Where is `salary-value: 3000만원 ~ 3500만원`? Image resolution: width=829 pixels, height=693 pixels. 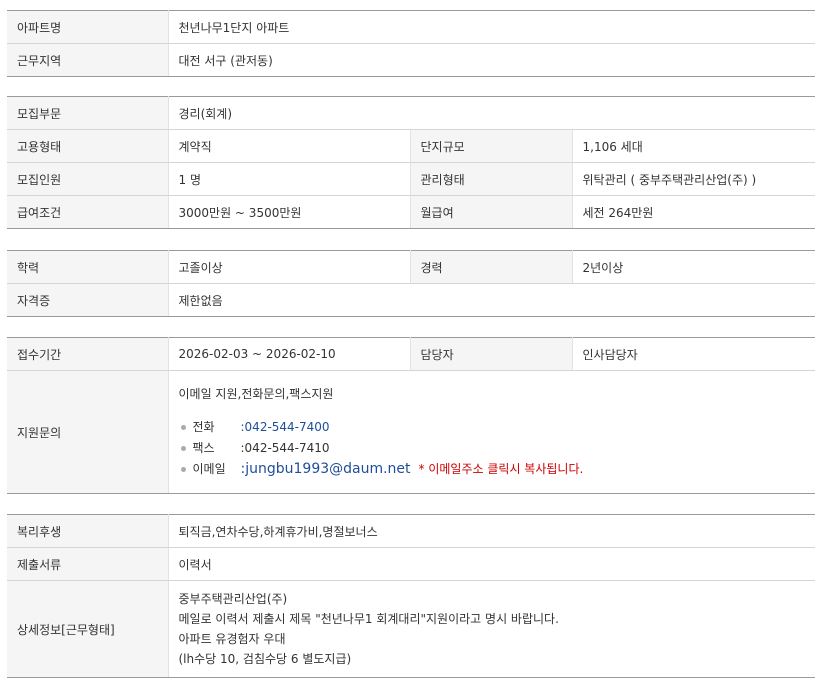
salary-value: 3000만원 ~ 3500만원 is located at coordinates (289, 212).